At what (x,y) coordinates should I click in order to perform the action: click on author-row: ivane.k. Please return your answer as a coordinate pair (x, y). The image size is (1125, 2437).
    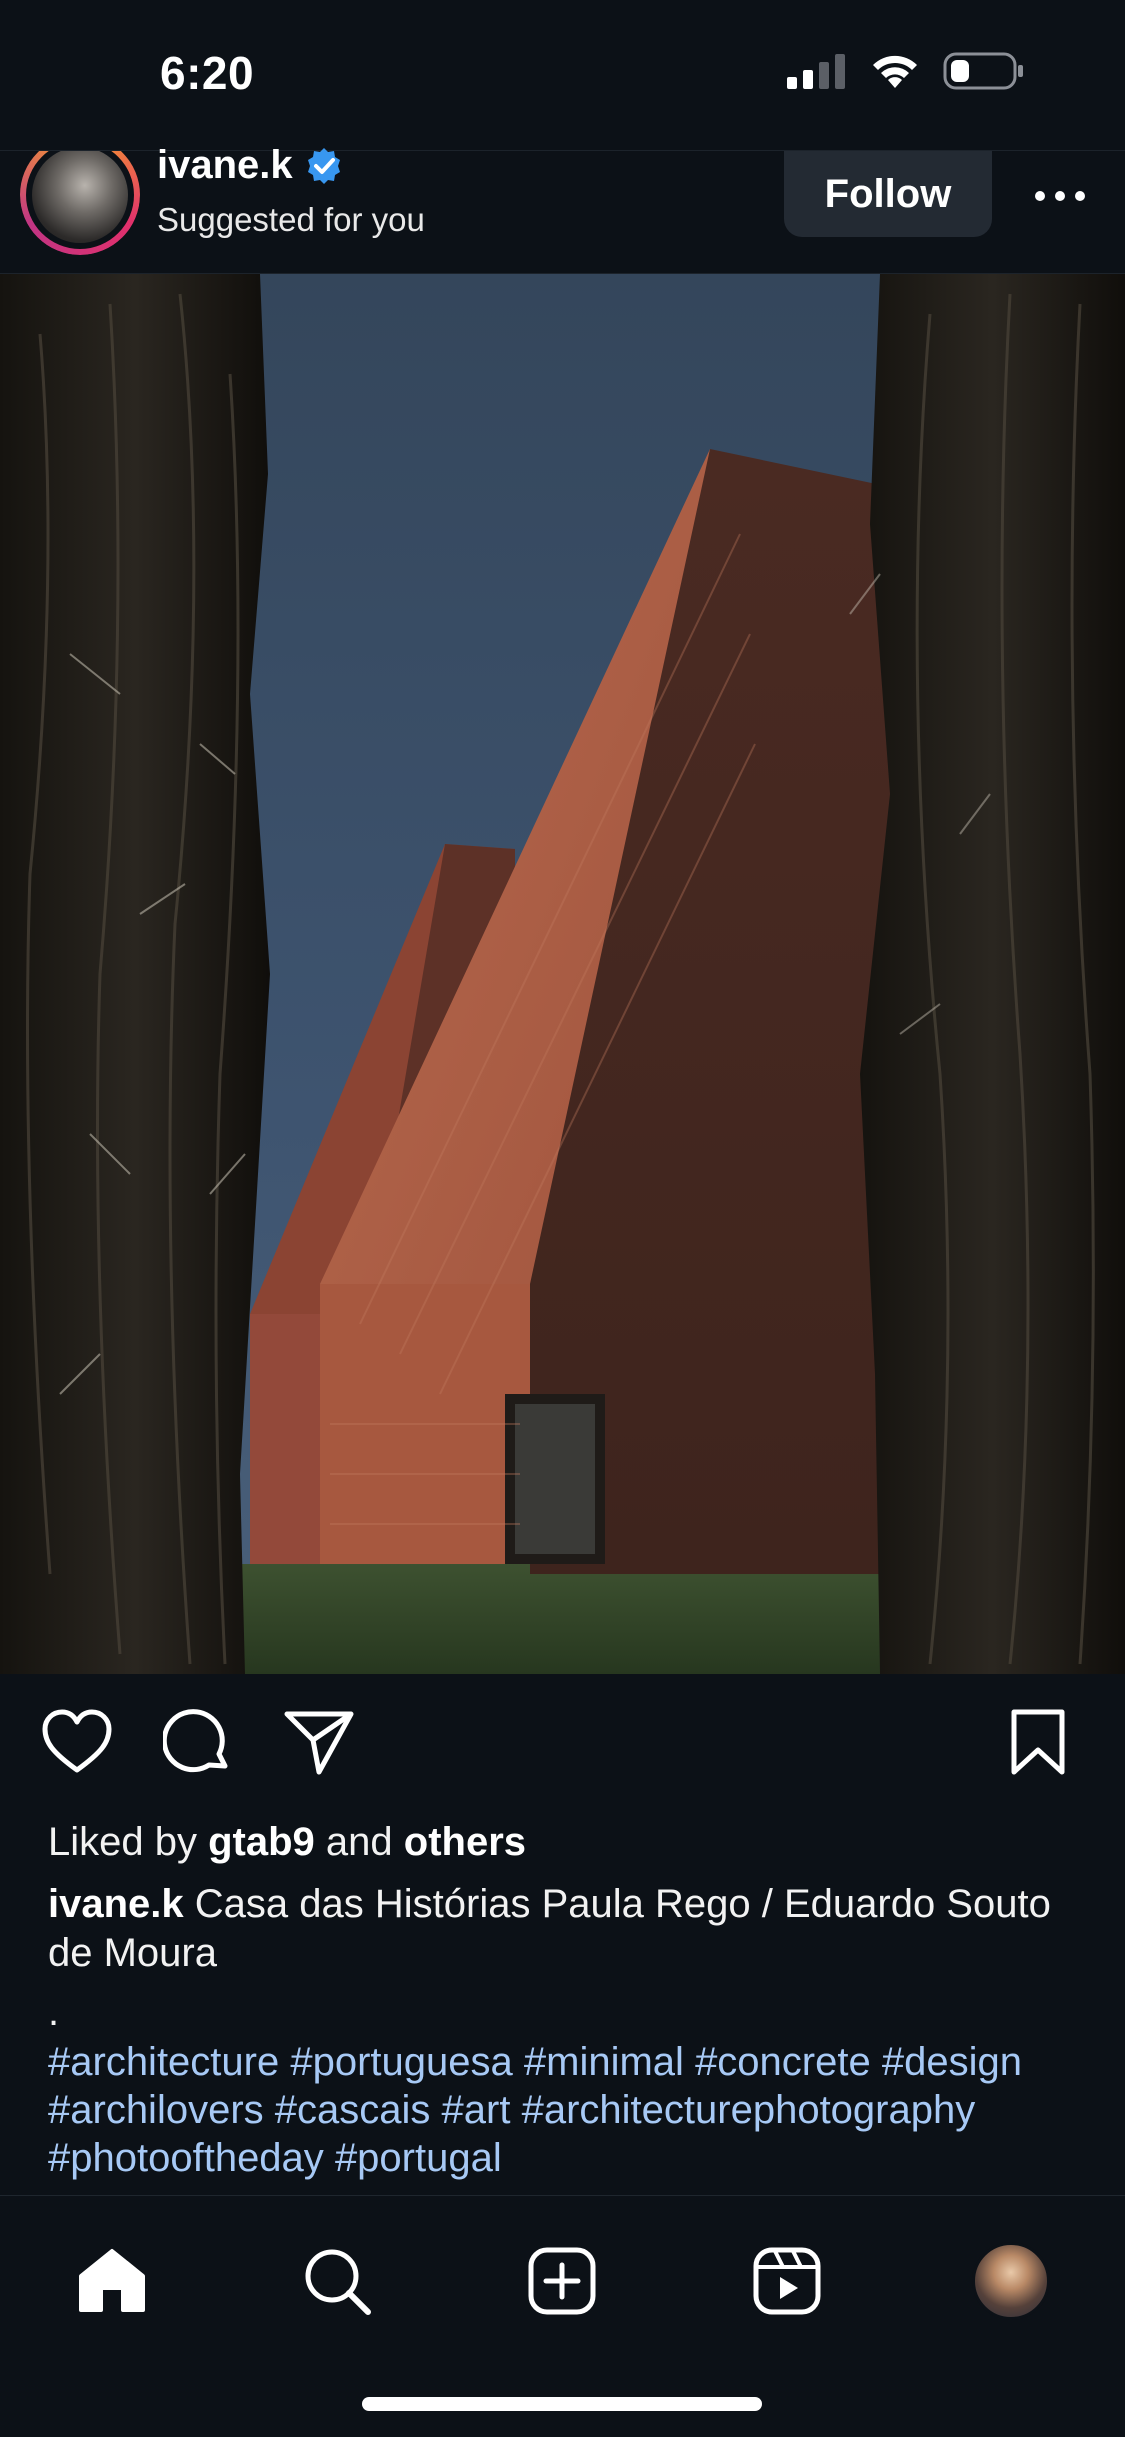
    Looking at the image, I should click on (250, 165).